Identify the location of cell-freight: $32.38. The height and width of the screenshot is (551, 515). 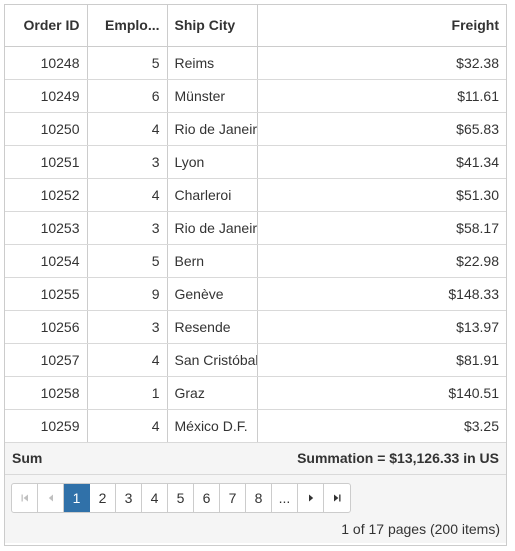
(381, 63).